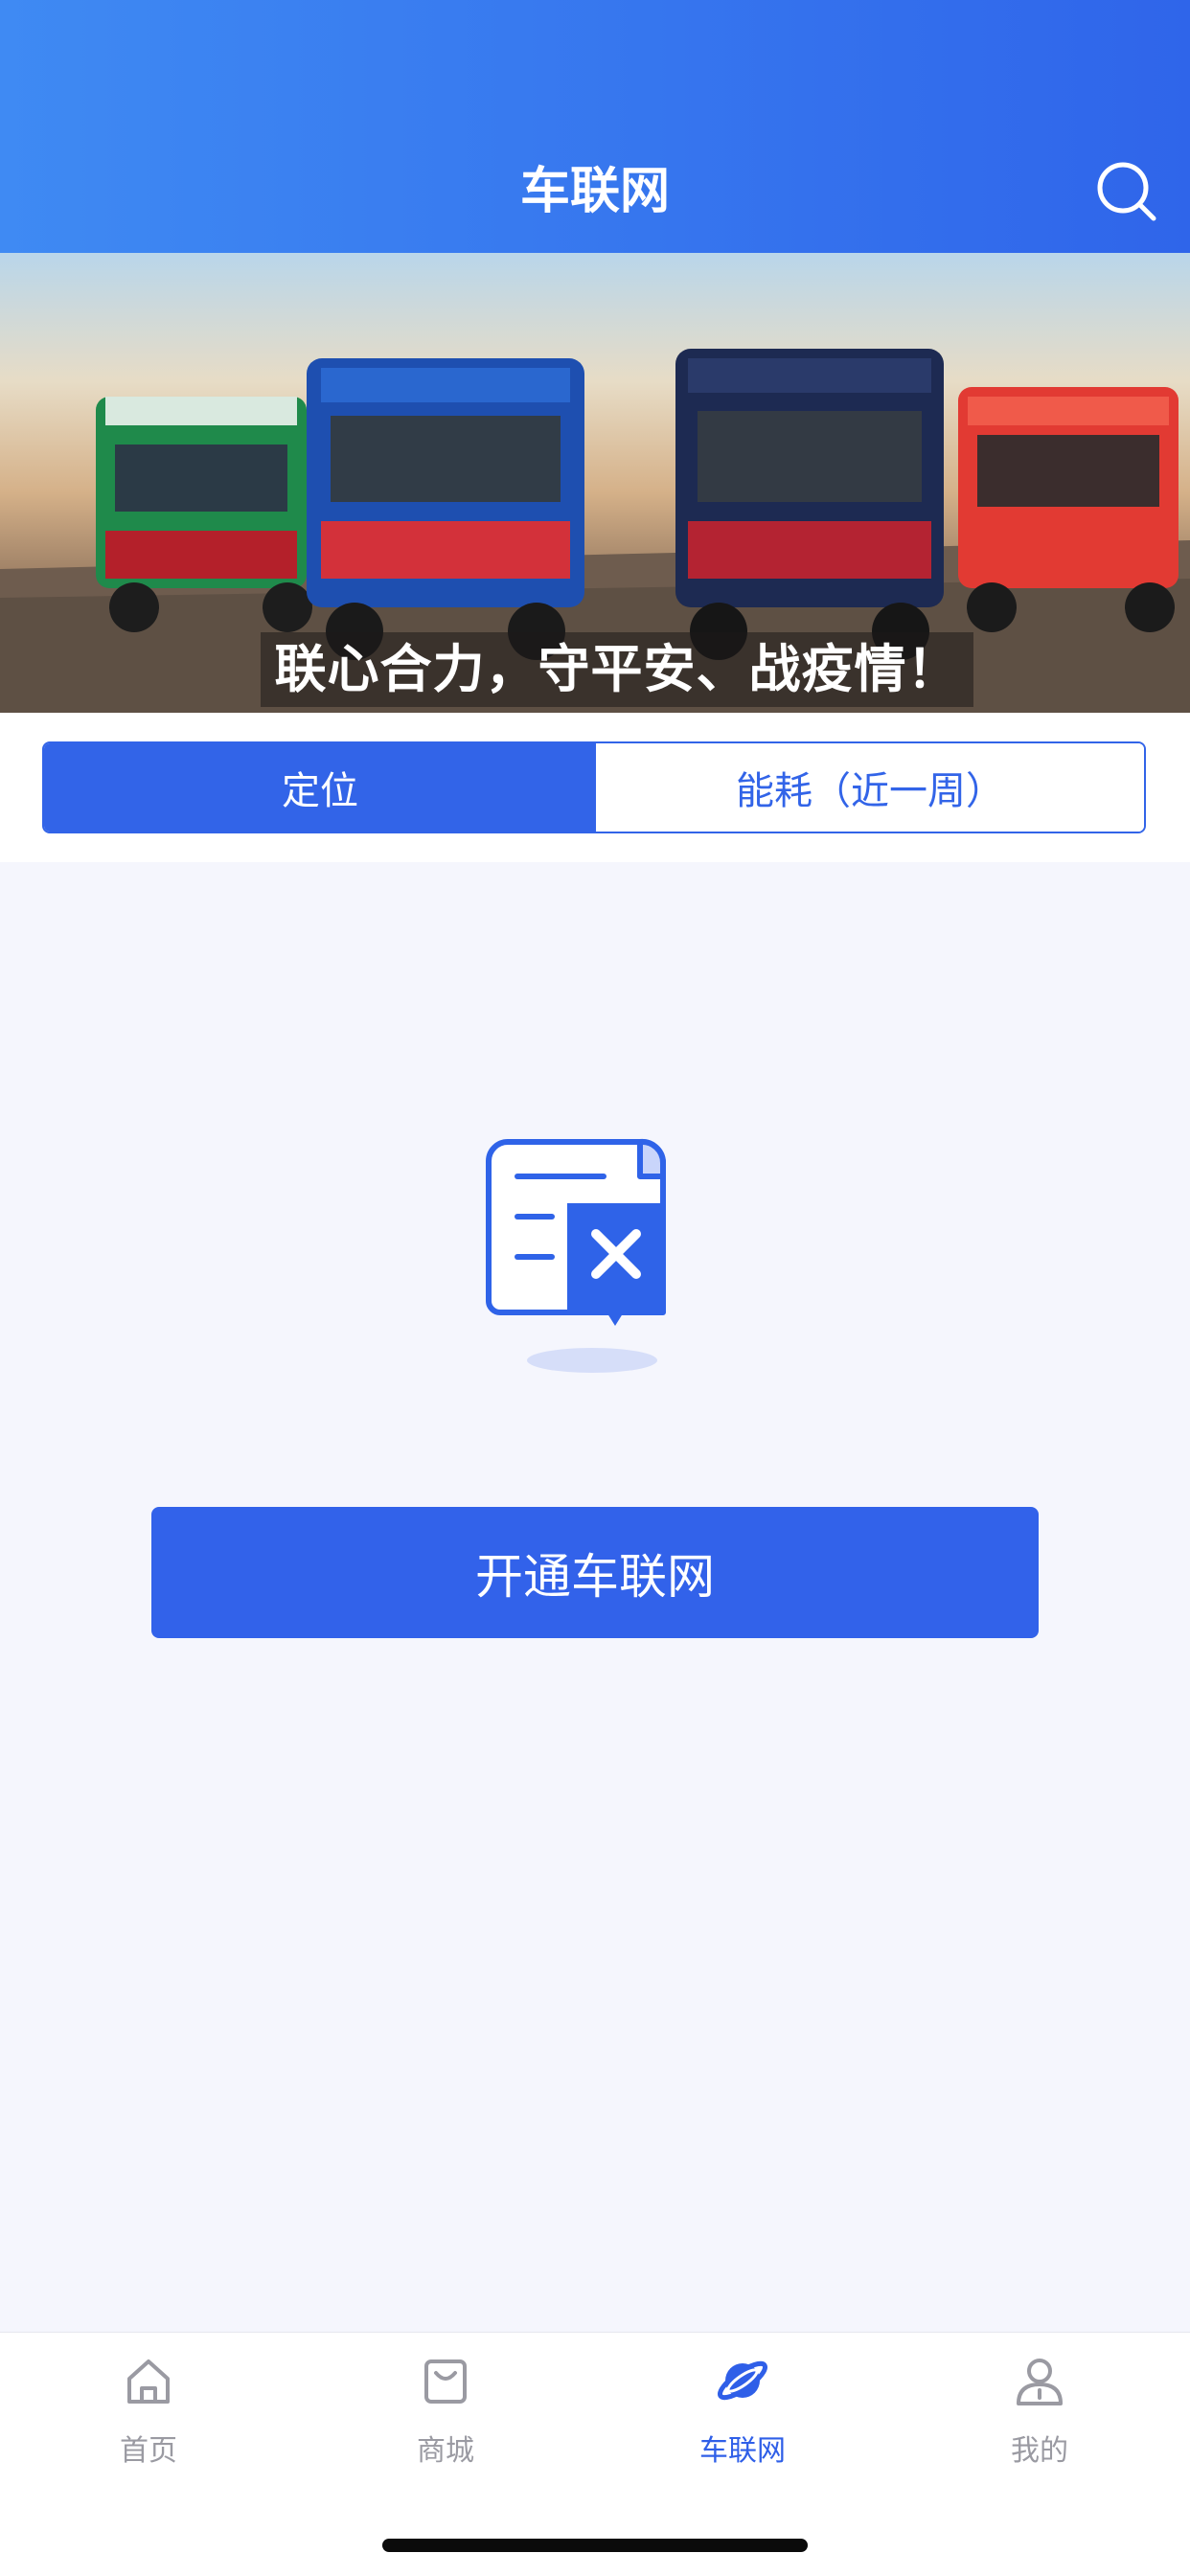 Image resolution: width=1190 pixels, height=2576 pixels. I want to click on segment-bar: 定位 能耗（近一周）, so click(595, 787).